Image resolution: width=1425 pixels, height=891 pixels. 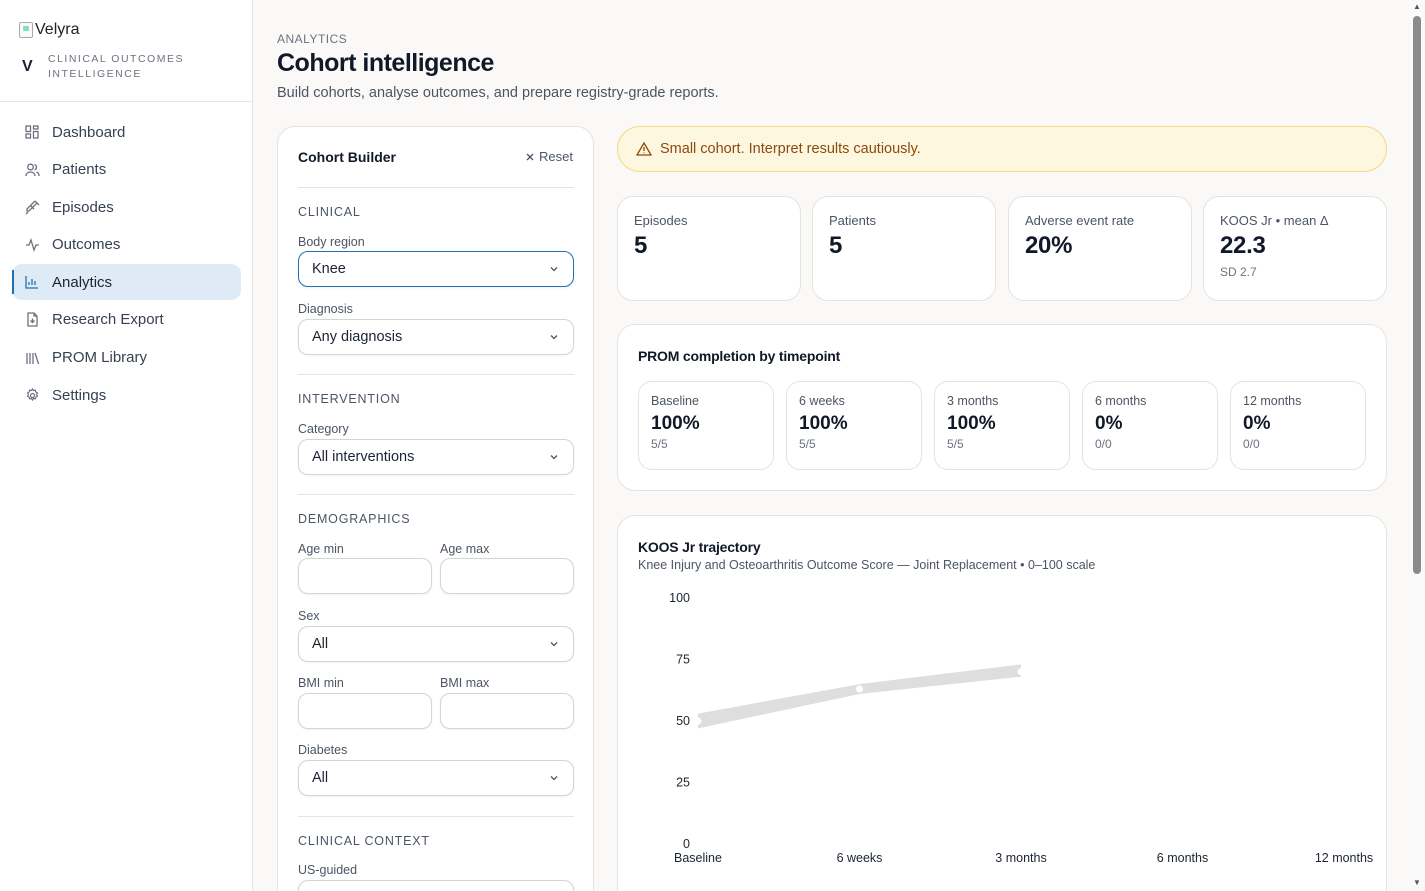 I want to click on scroll-up-icon: ▲, so click(x=1417, y=6).